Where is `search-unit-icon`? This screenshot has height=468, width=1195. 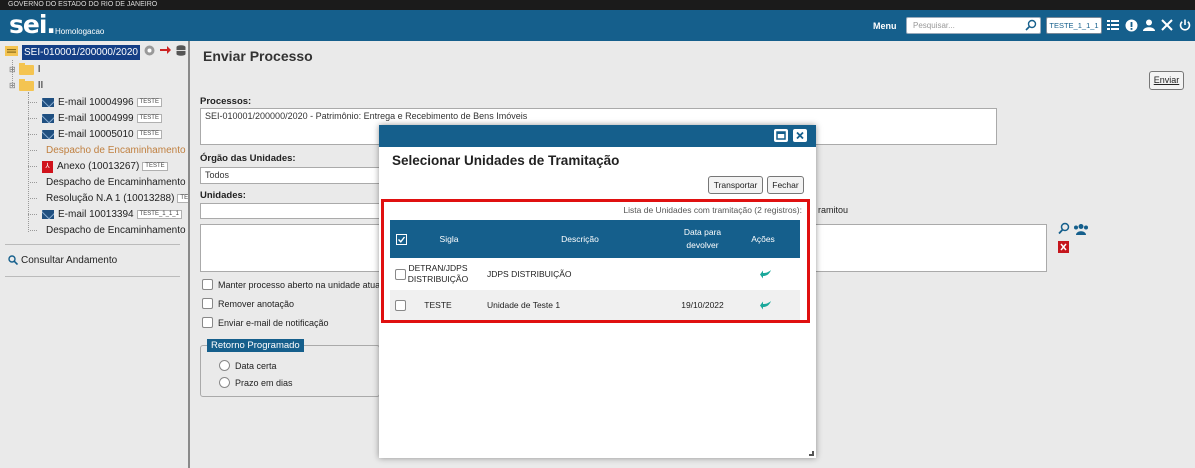 search-unit-icon is located at coordinates (1064, 228).